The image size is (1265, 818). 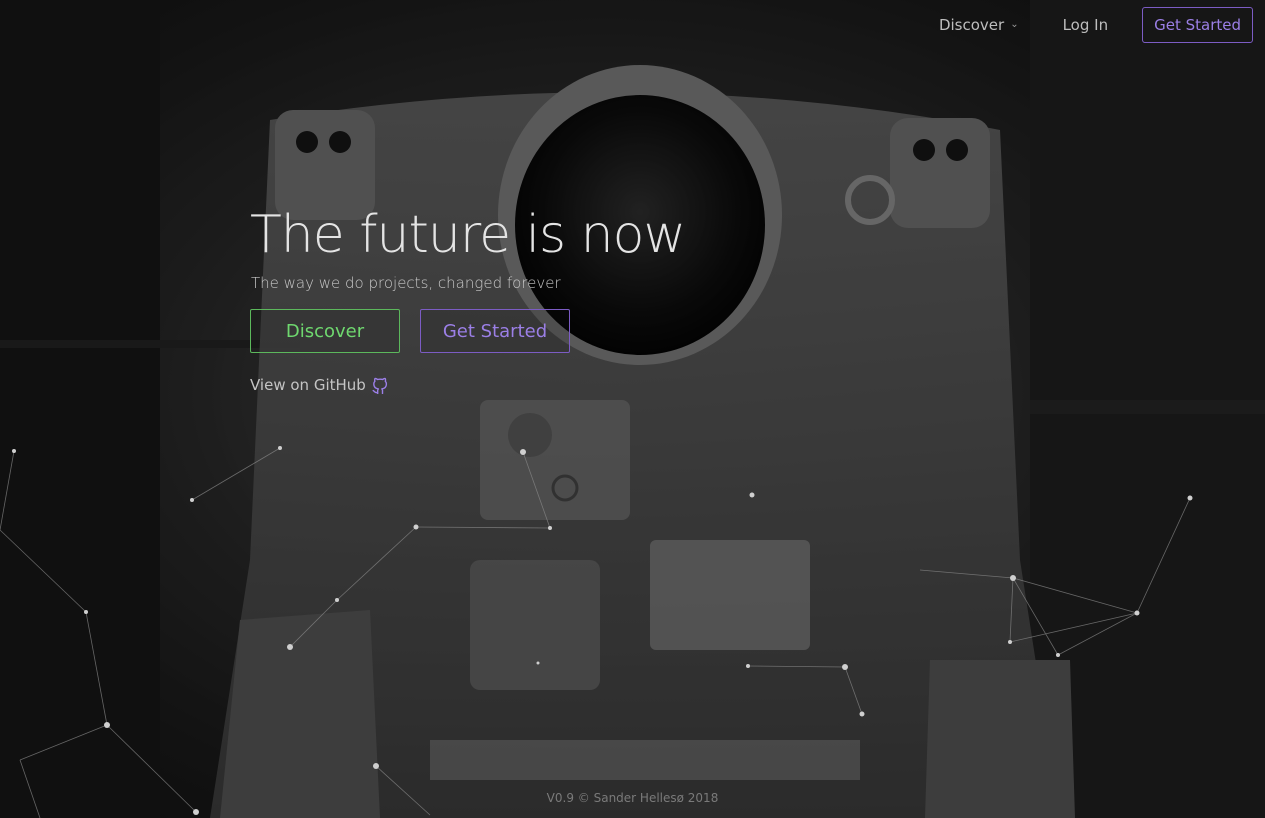 I want to click on nav-login-link: Log In, so click(x=1086, y=25).